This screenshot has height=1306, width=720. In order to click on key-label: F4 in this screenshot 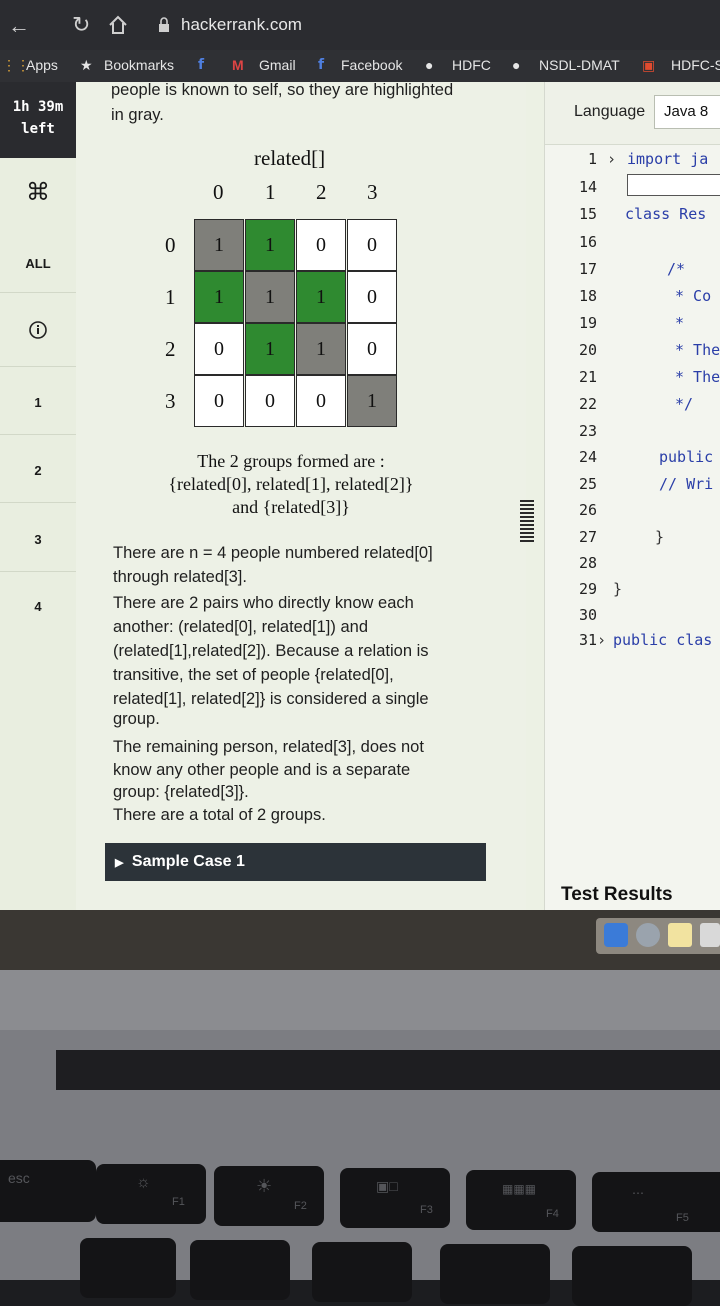, I will do `click(552, 1214)`.